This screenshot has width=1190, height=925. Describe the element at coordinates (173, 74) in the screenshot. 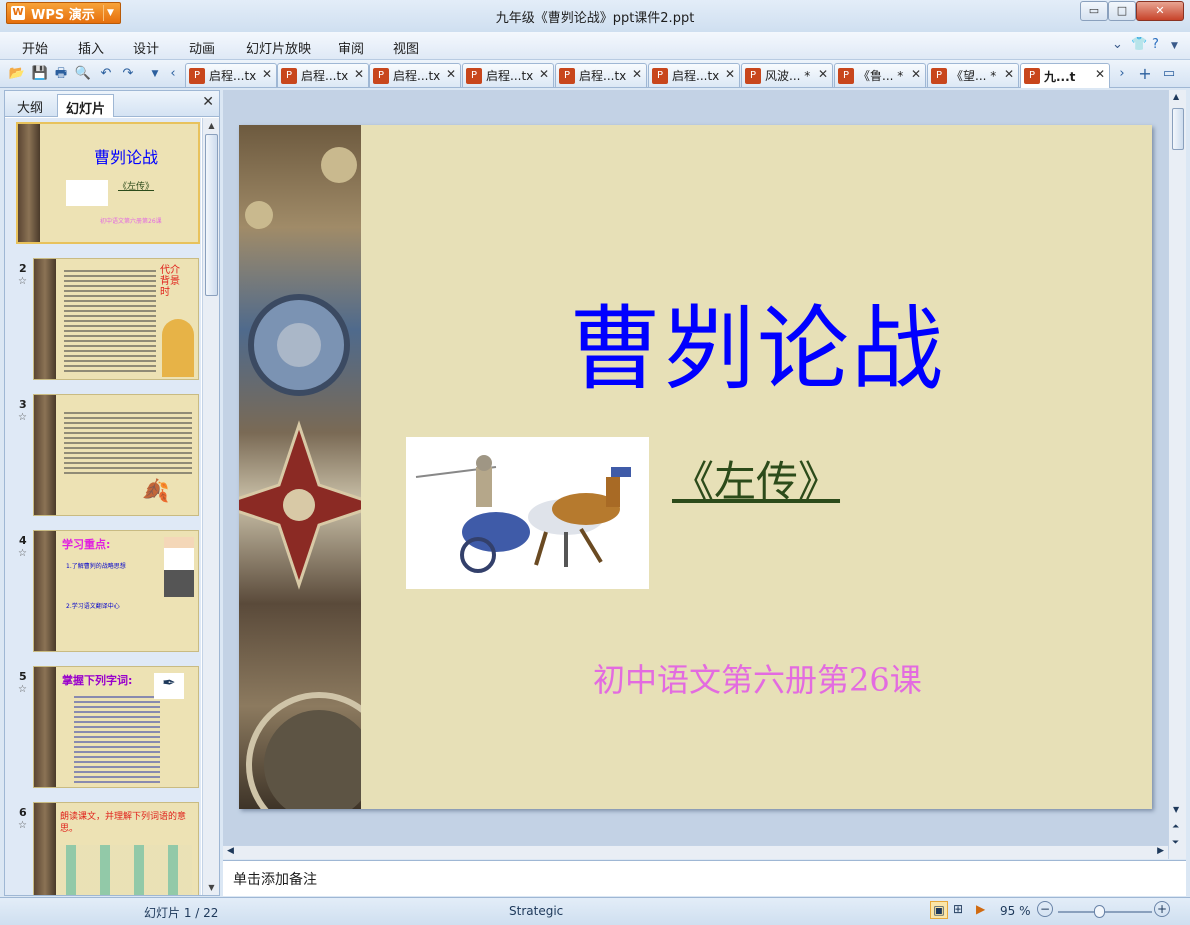

I see `tab-scroll-left-icon: ‹` at that location.